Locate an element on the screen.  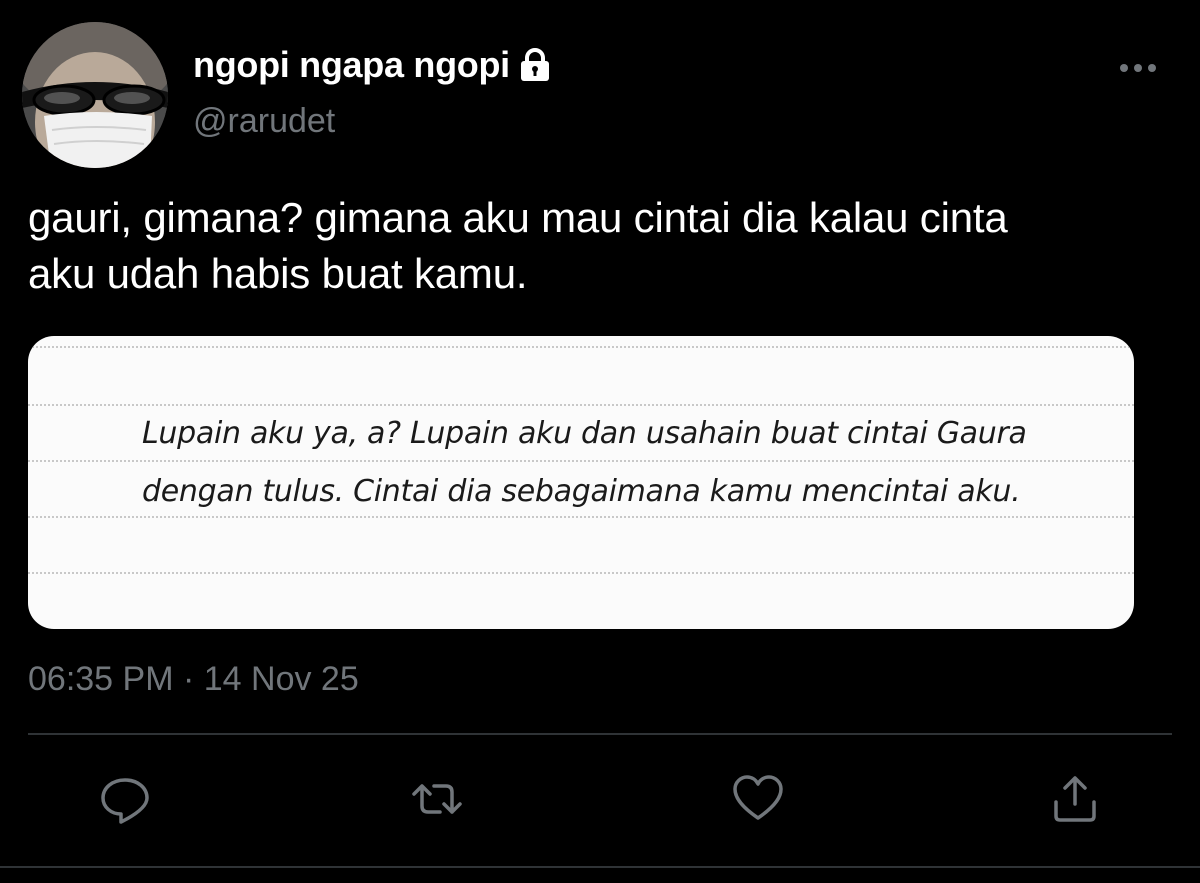
share-icon is located at coordinates (1075, 799).